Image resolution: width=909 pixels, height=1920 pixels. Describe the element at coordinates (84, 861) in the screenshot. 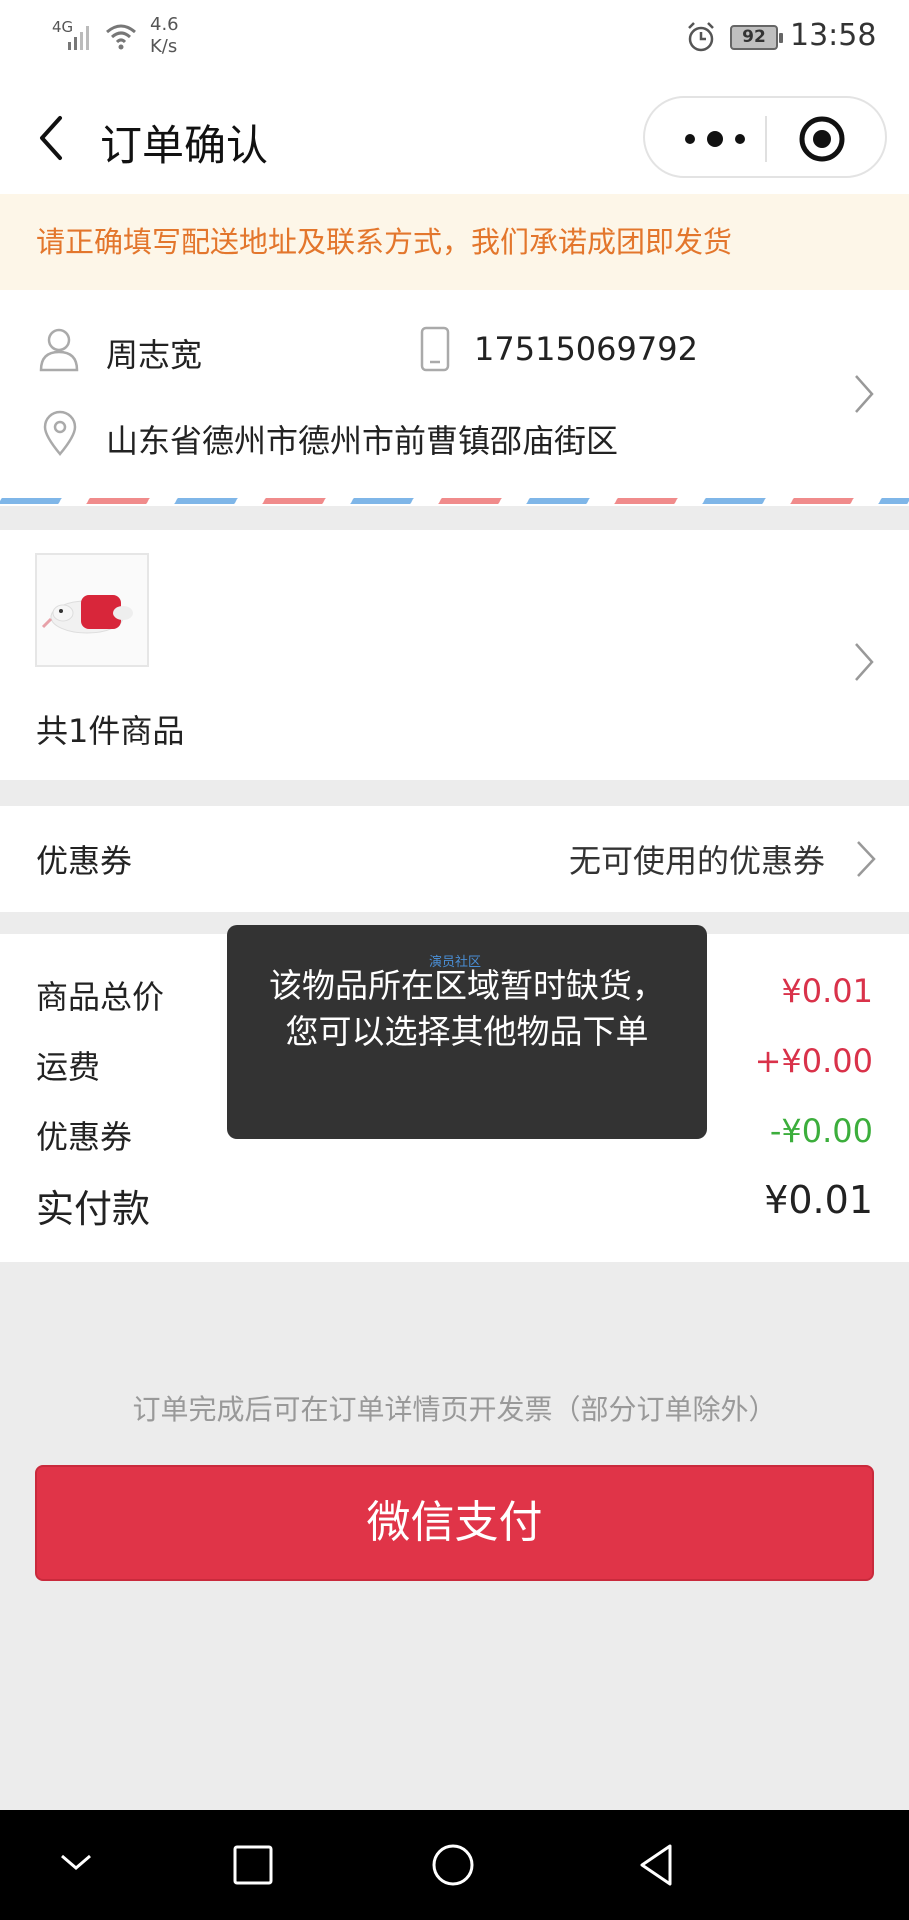

I see `coupon-label: 优惠券` at that location.